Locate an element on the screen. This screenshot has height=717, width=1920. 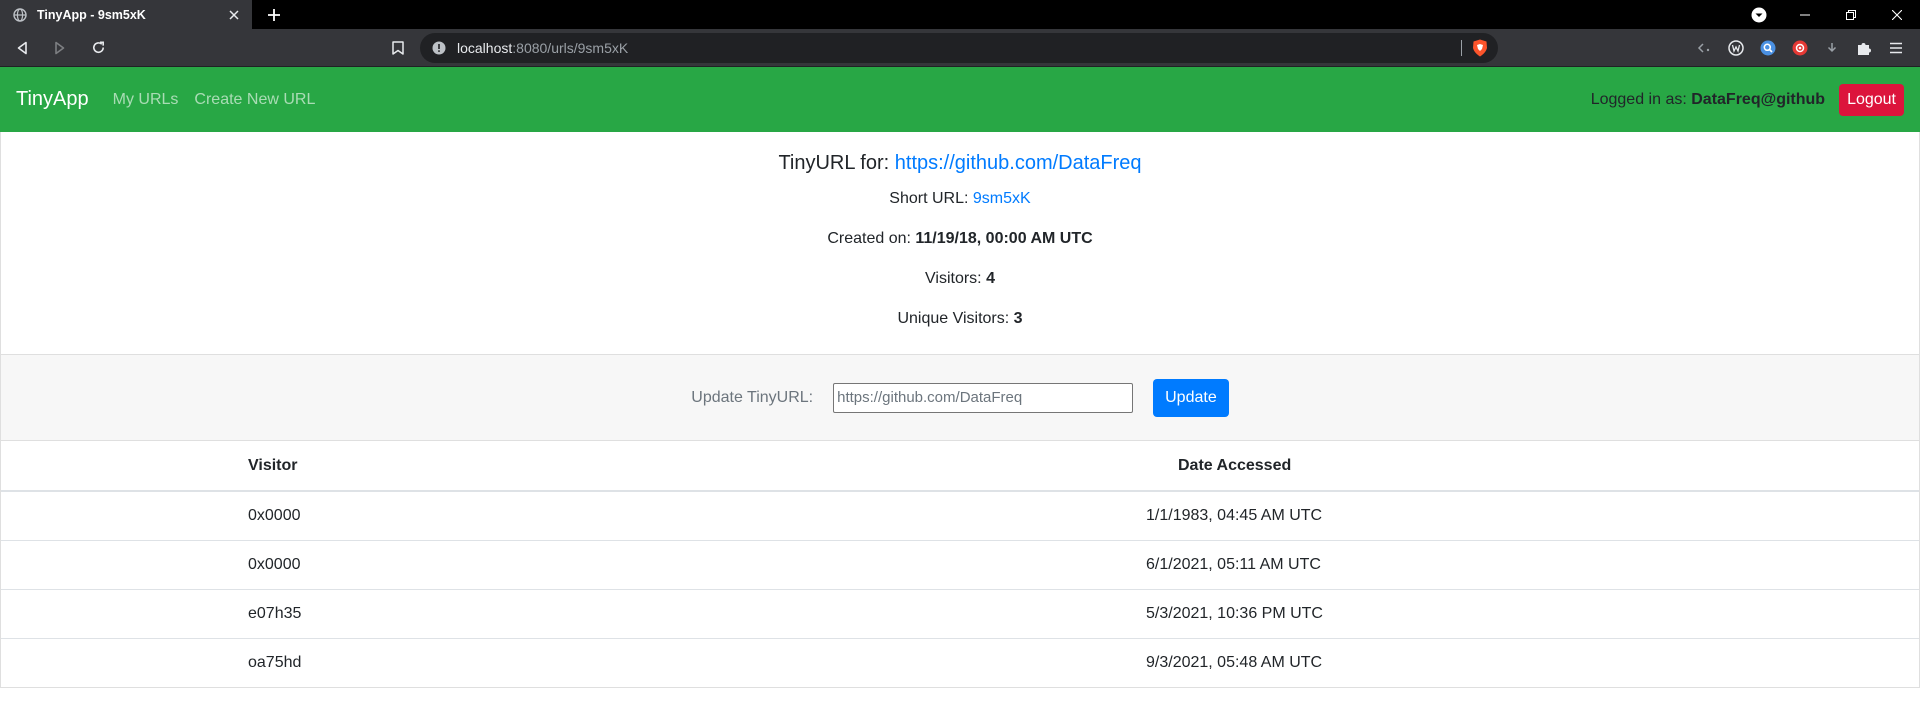
extensions-puzzle-icon is located at coordinates (1864, 48).